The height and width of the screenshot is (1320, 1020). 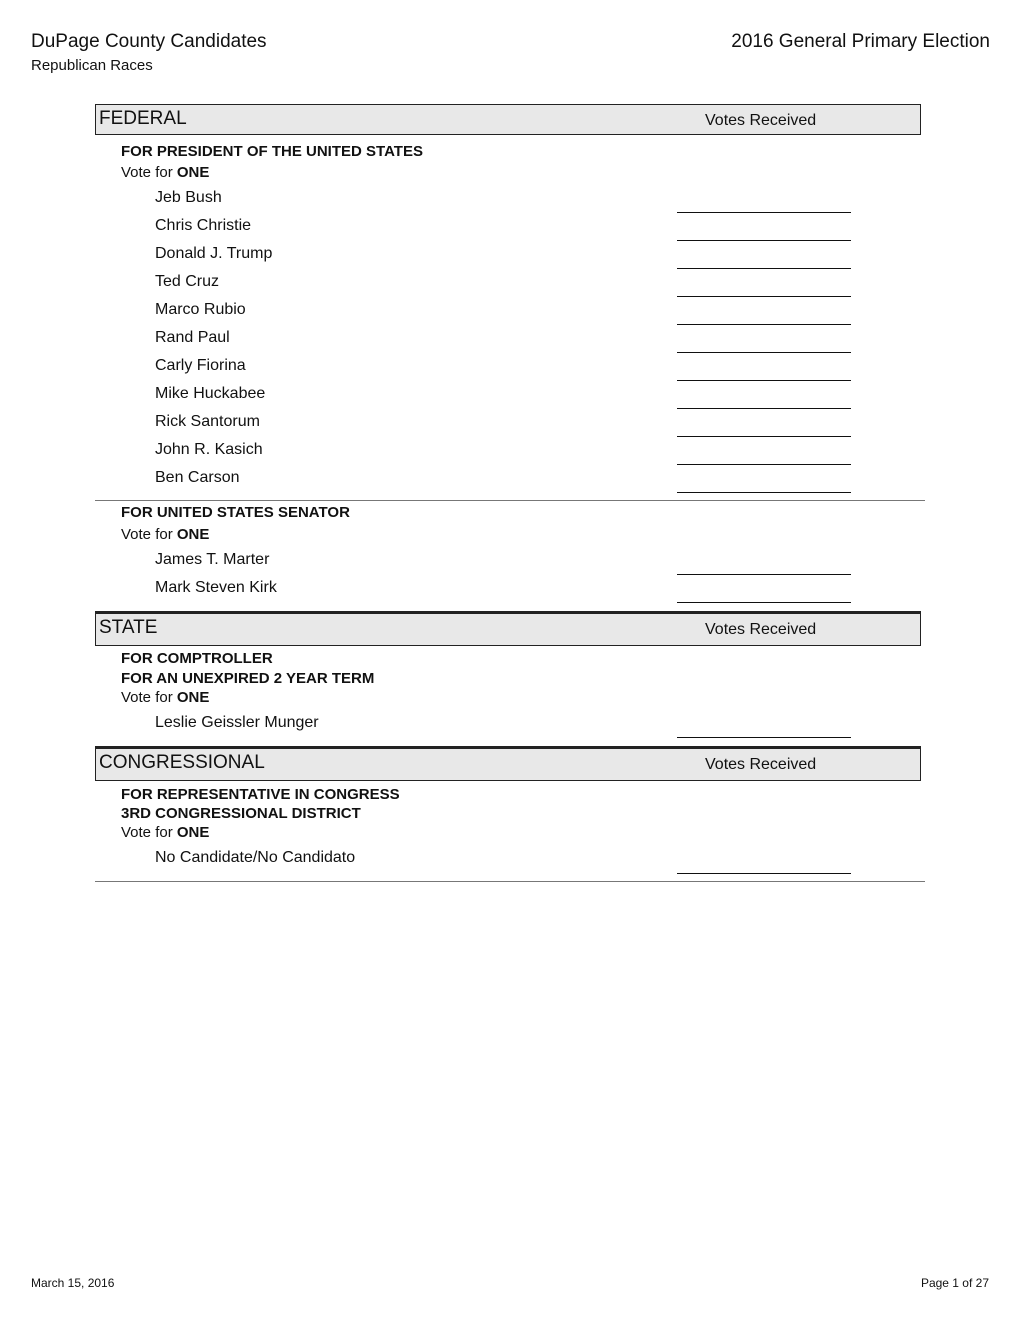 I want to click on section-name: FEDERAL, so click(x=143, y=118).